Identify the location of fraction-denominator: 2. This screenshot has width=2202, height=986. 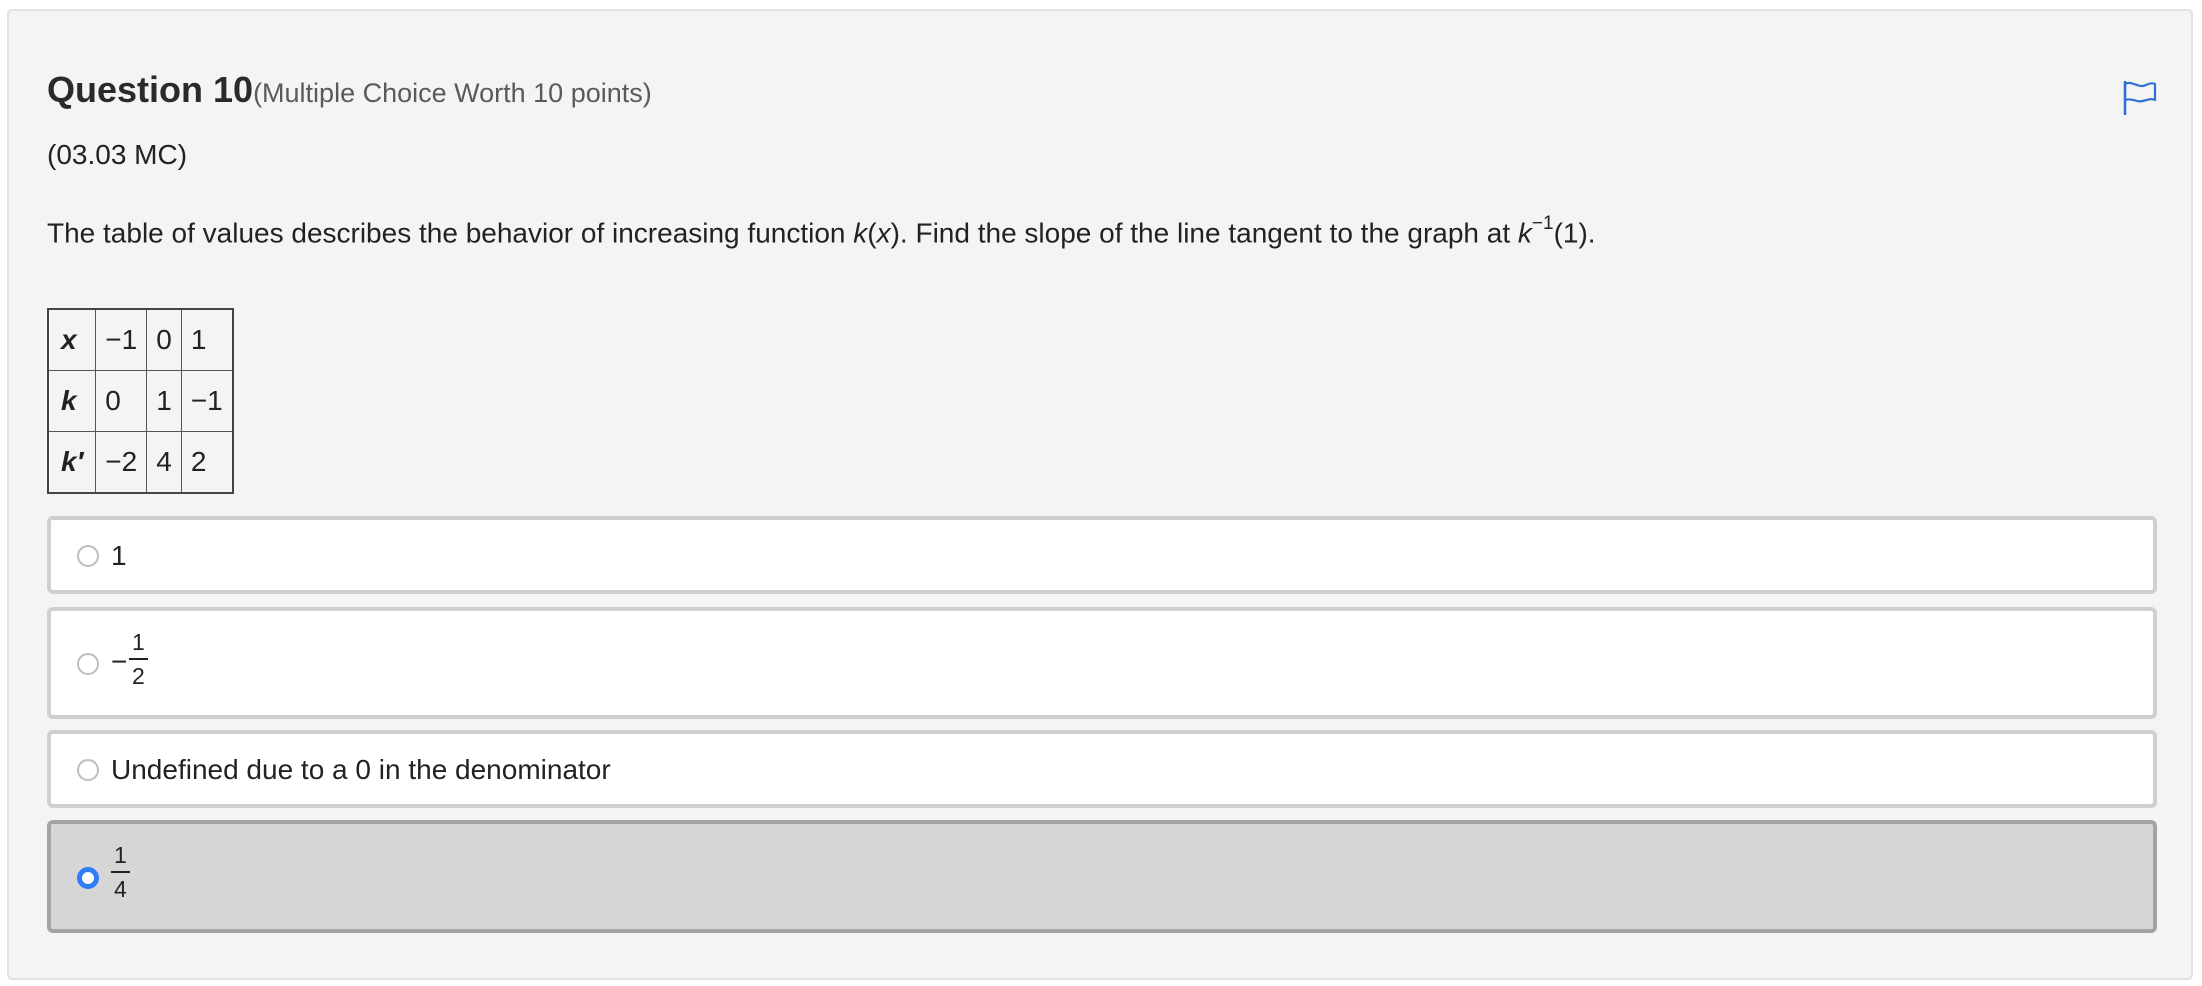
(138, 676).